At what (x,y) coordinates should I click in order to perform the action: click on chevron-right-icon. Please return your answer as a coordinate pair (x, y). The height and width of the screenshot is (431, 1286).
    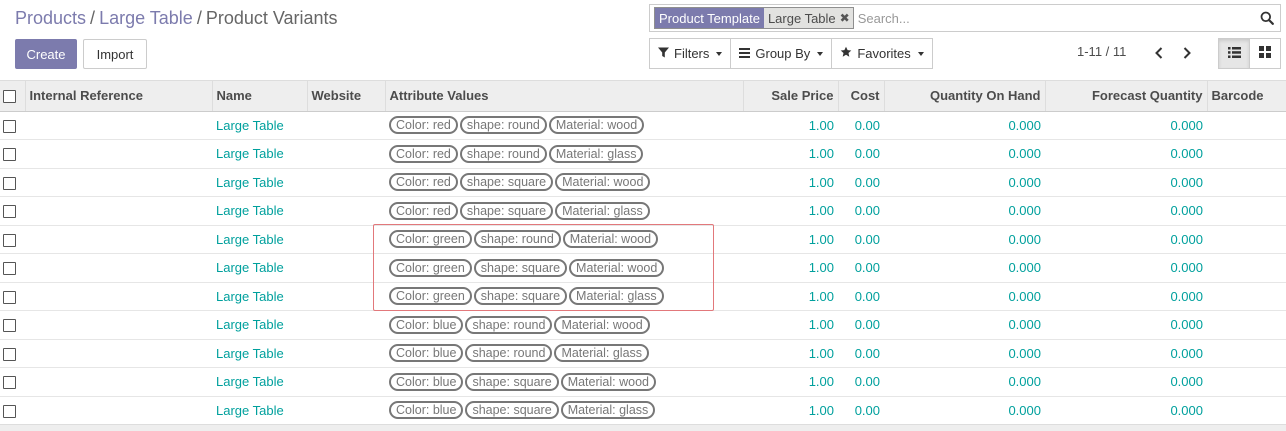
    Looking at the image, I should click on (1187, 53).